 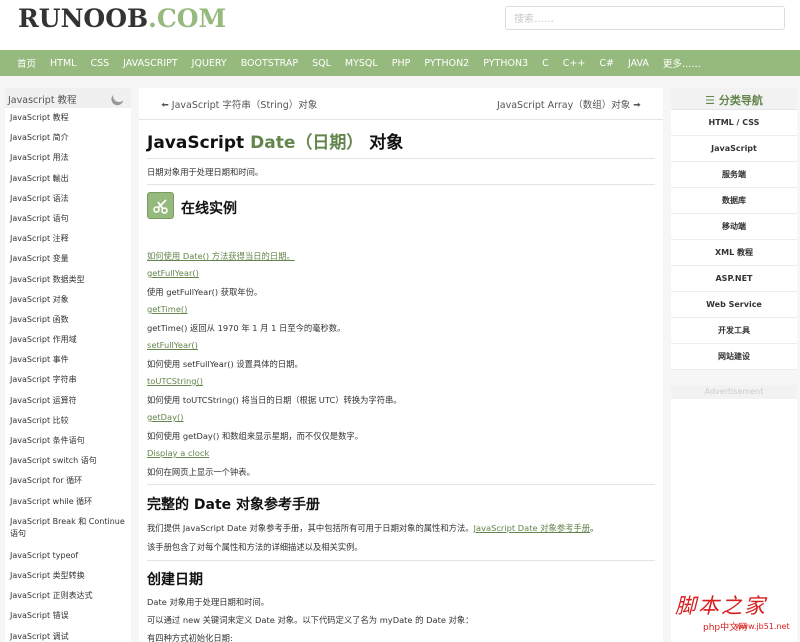 What do you see at coordinates (99, 63) in the screenshot?
I see `nav-item-css: CSS` at bounding box center [99, 63].